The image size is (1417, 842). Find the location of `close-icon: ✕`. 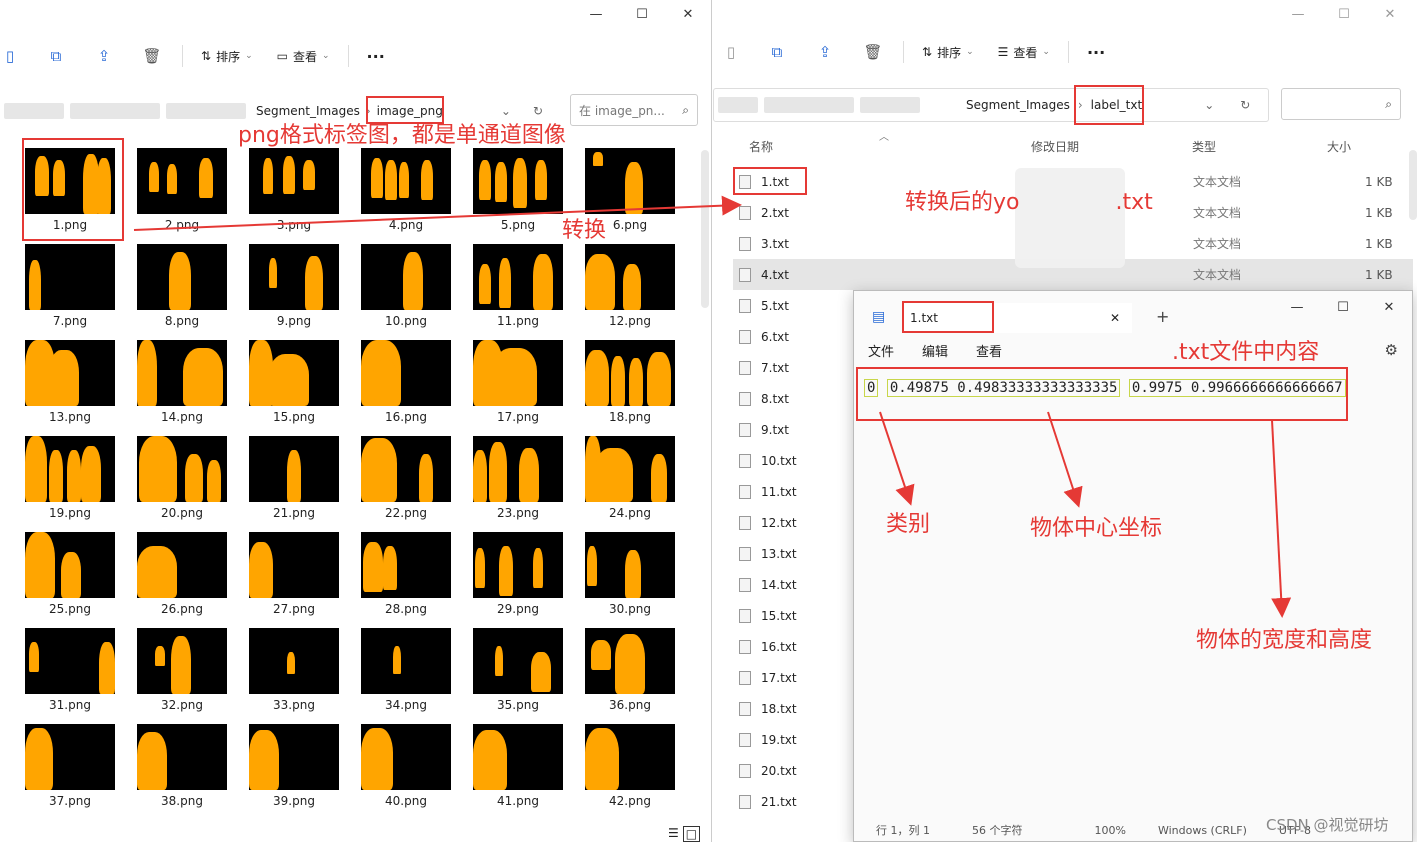

close-icon: ✕ is located at coordinates (1115, 318).